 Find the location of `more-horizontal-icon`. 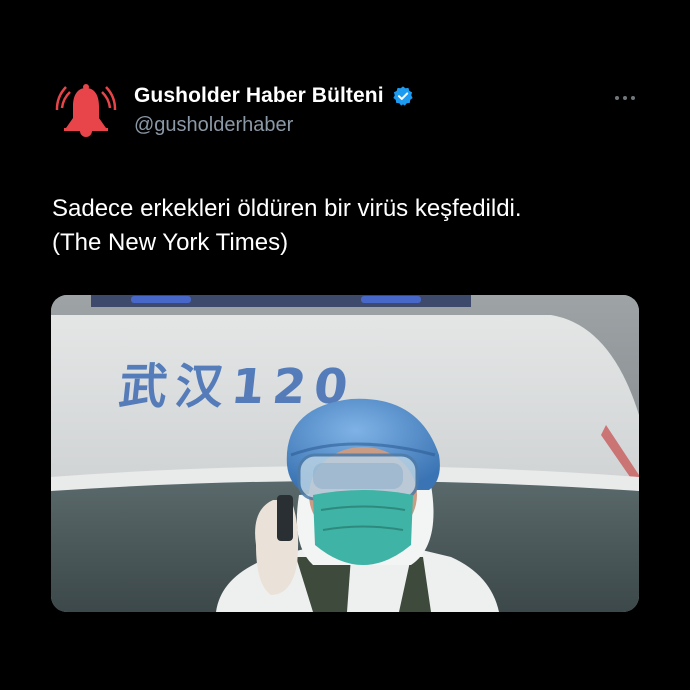

more-horizontal-icon is located at coordinates (625, 98).